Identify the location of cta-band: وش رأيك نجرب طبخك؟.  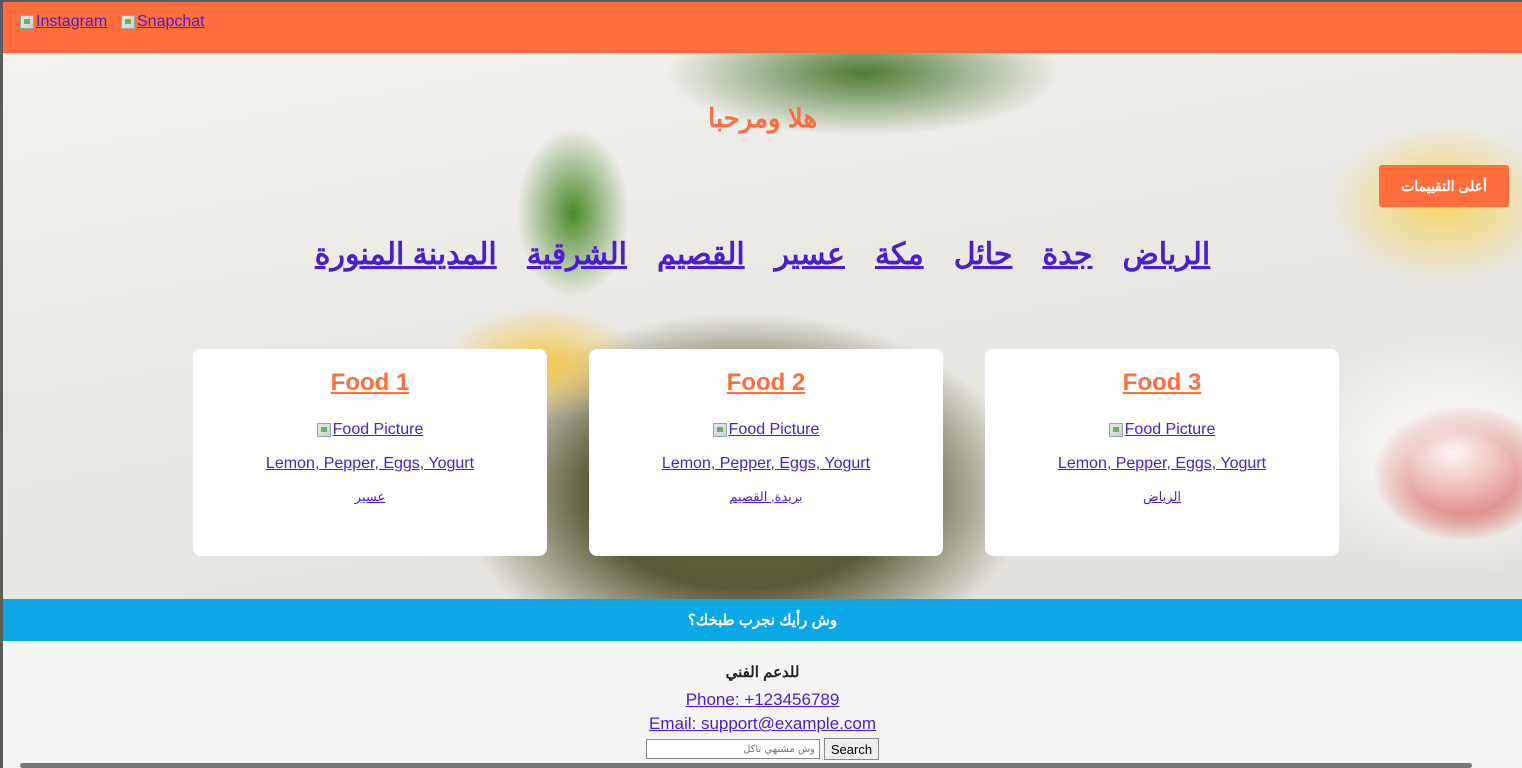
(762, 620).